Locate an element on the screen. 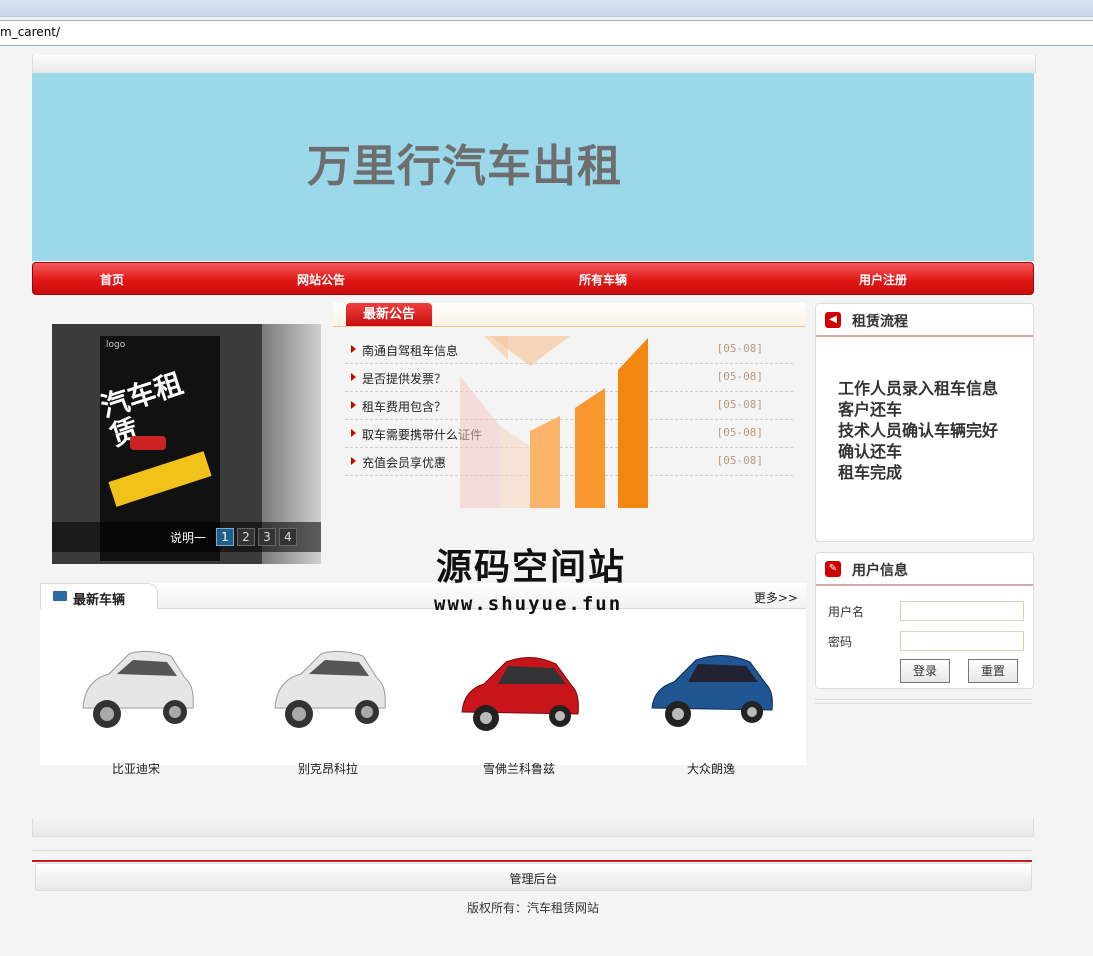  watermark-url: www.shuyue.fun is located at coordinates (528, 604).